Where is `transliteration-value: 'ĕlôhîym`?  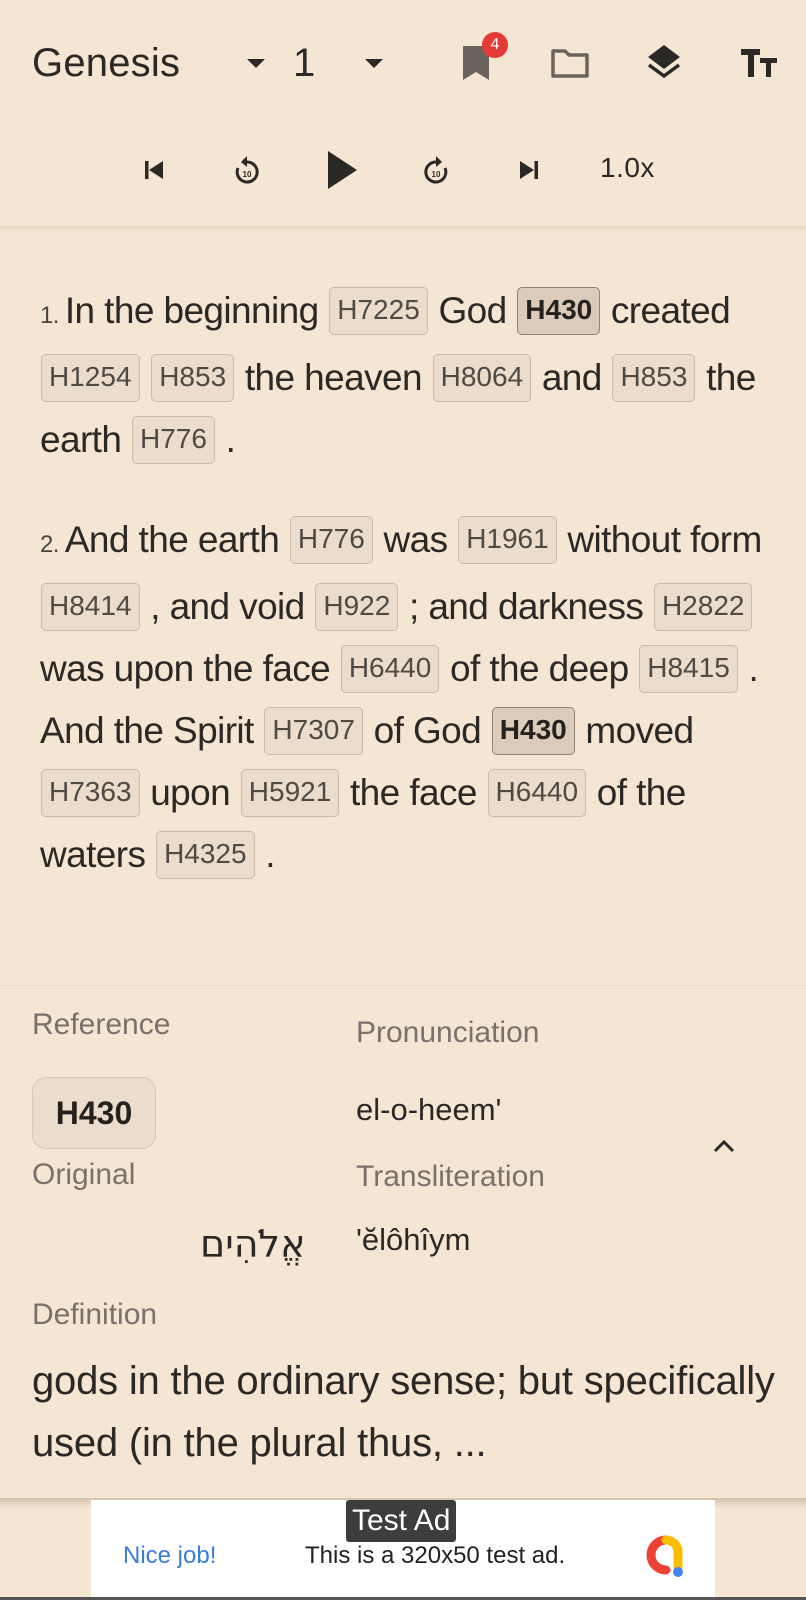 transliteration-value: 'ĕlôhîym is located at coordinates (413, 1239).